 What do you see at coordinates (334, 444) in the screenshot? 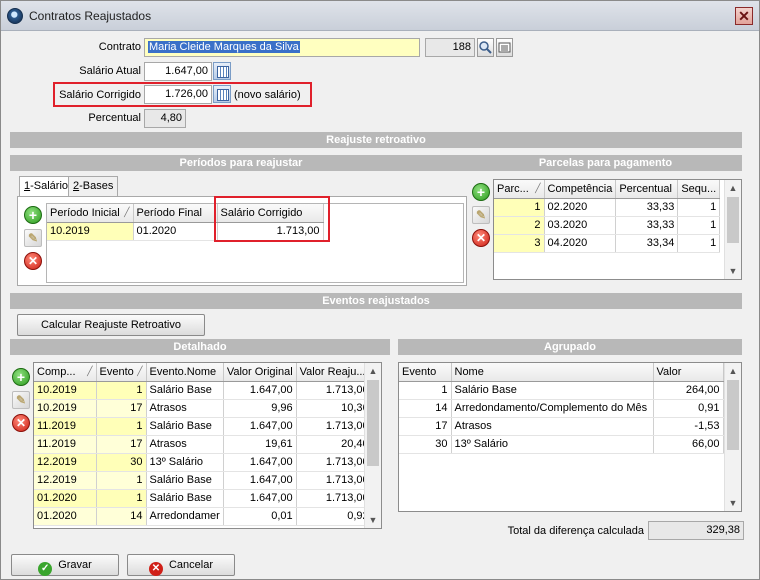
I see `table-cell: 20,40` at bounding box center [334, 444].